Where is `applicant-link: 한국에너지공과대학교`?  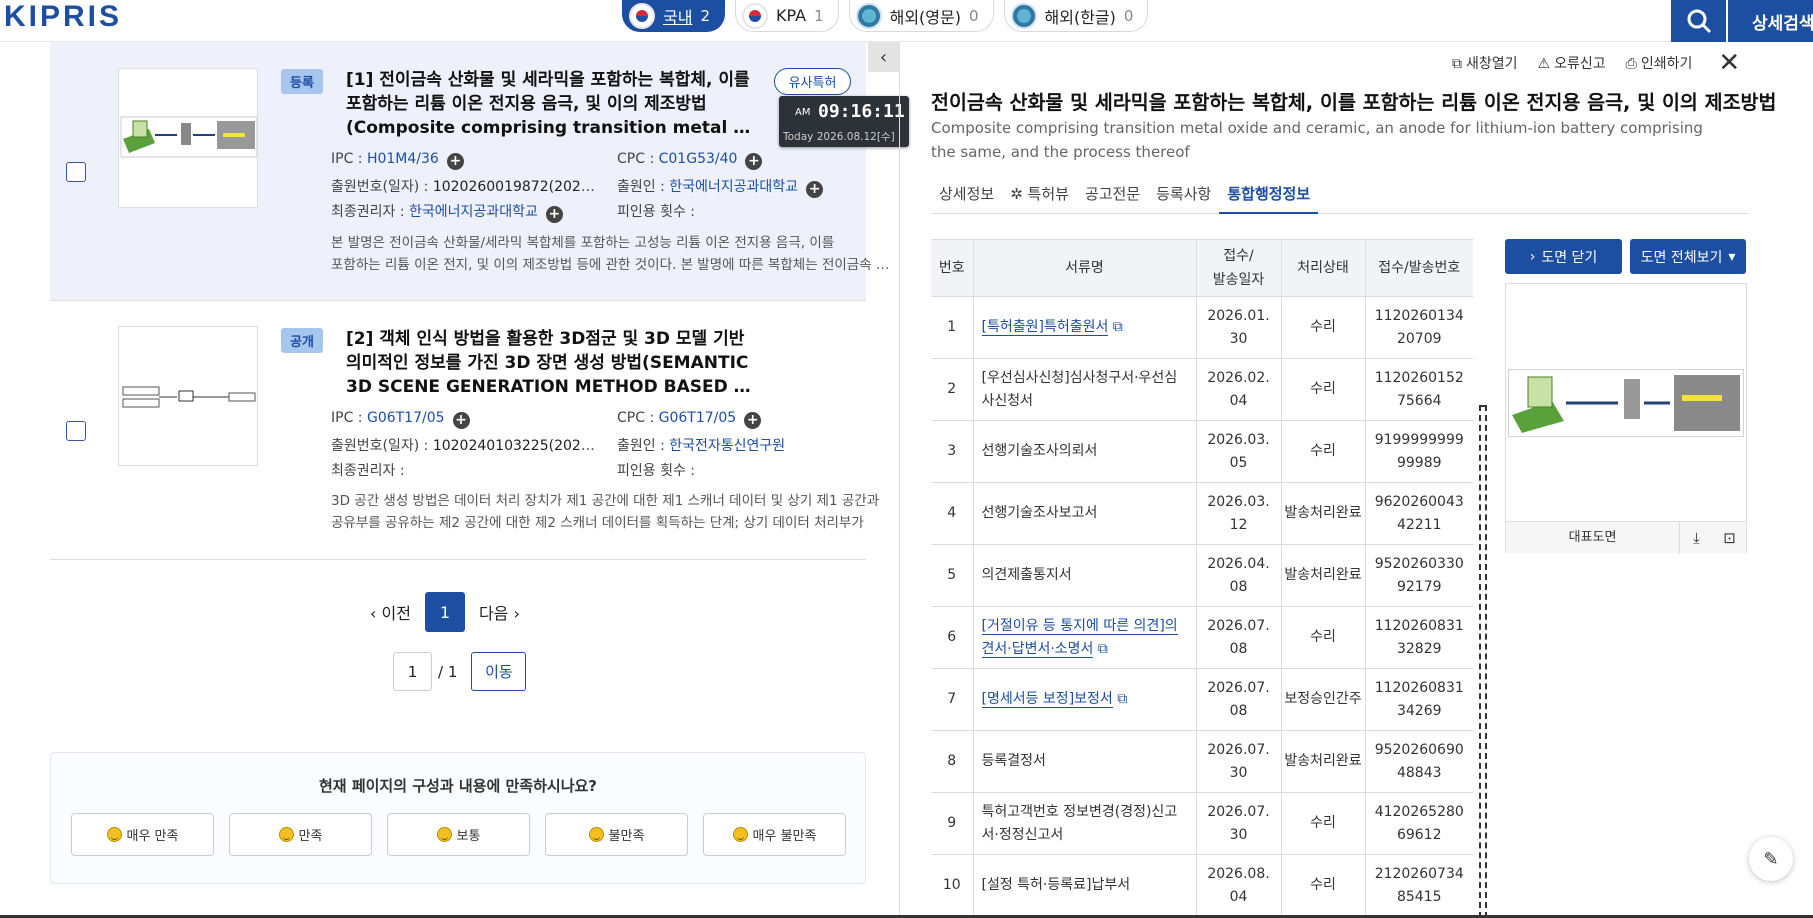
applicant-link: 한국에너지공과대학교 is located at coordinates (733, 187).